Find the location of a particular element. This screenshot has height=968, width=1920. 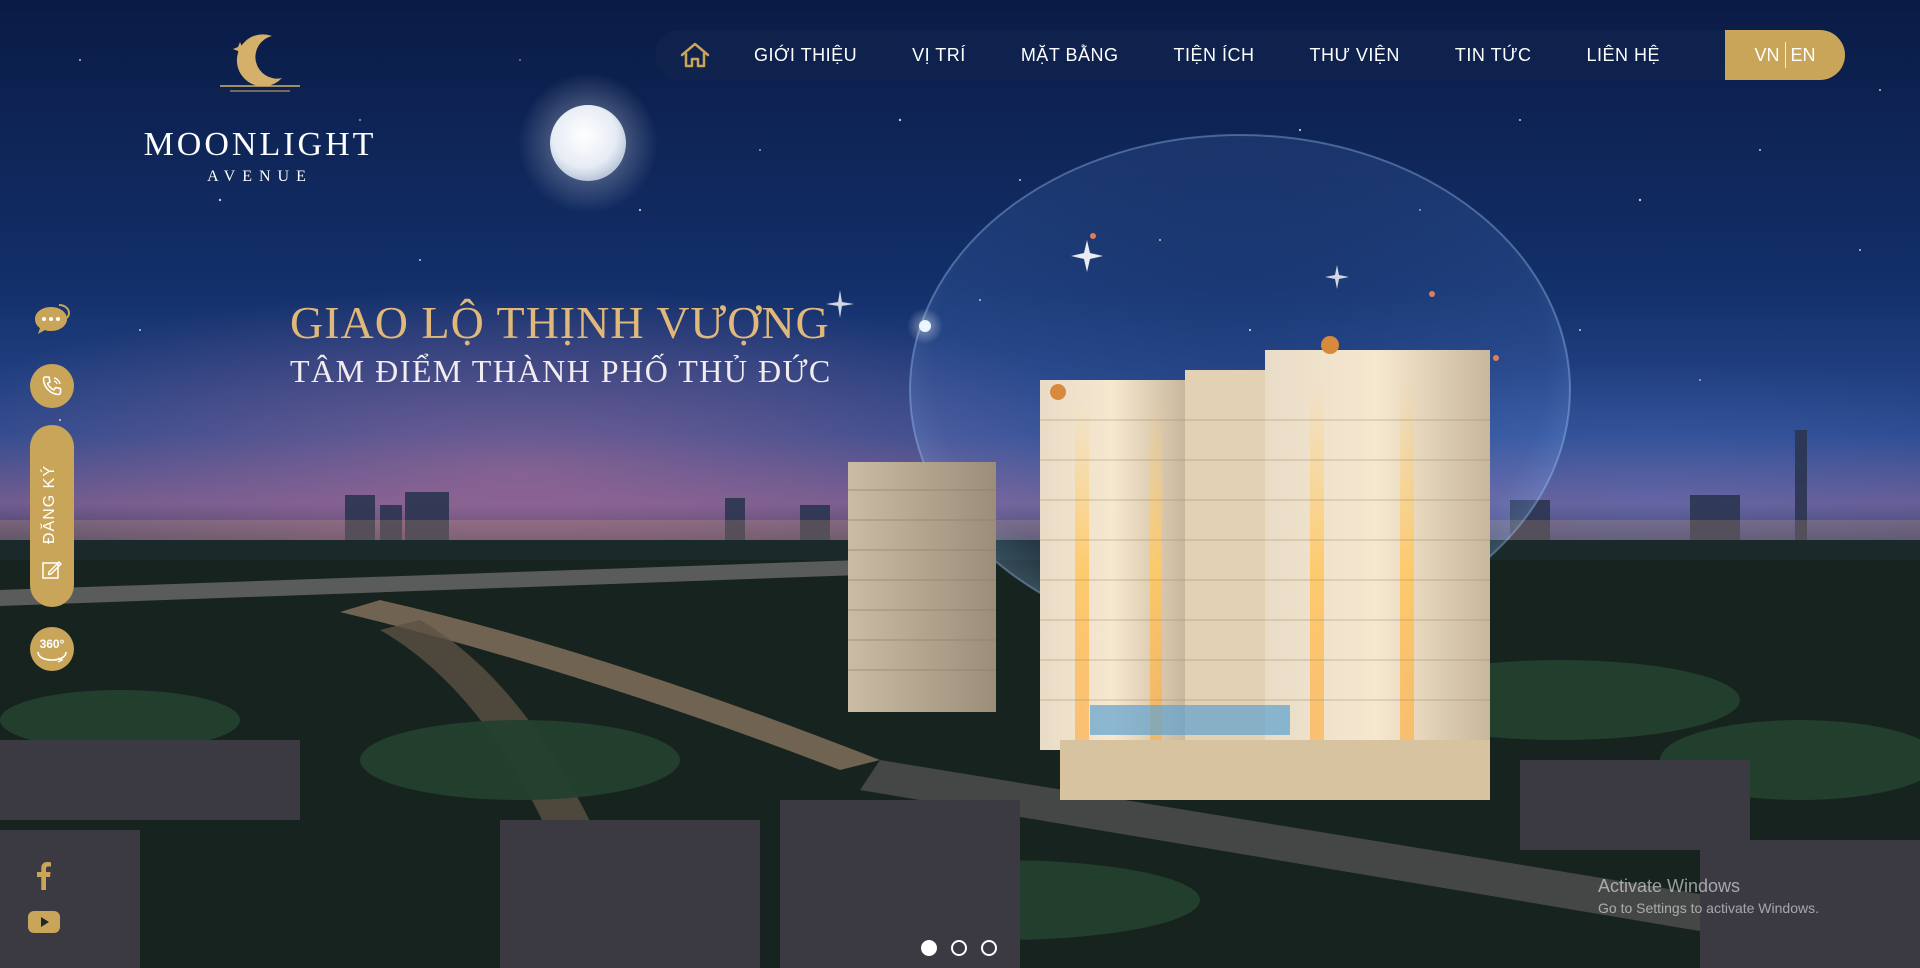

edit-icon is located at coordinates (52, 570).